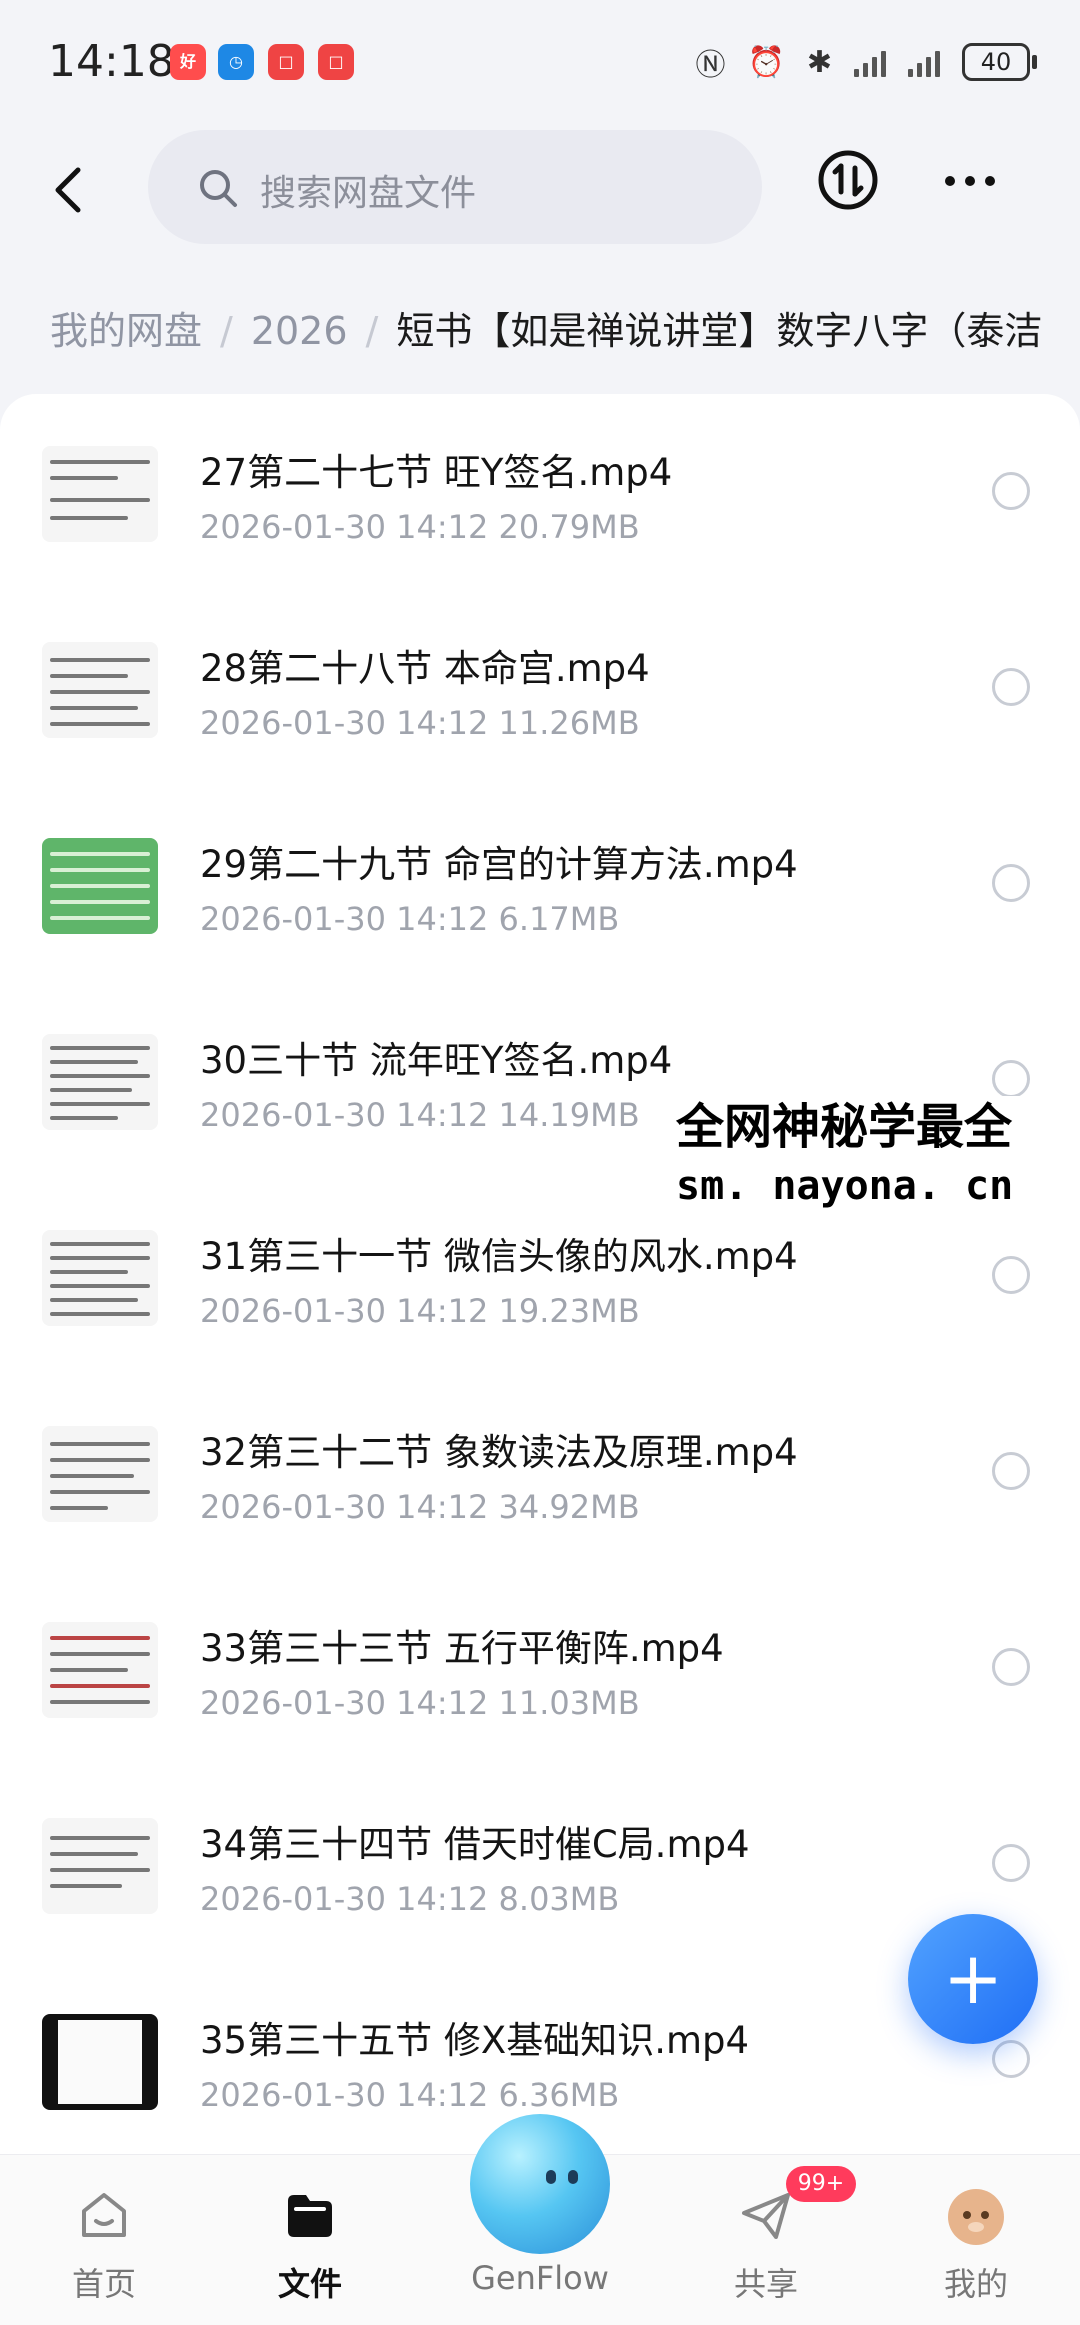  Describe the element at coordinates (420, 1703) in the screenshot. I see `file-meta: 2026-01-30 14:12 11.03MB` at that location.